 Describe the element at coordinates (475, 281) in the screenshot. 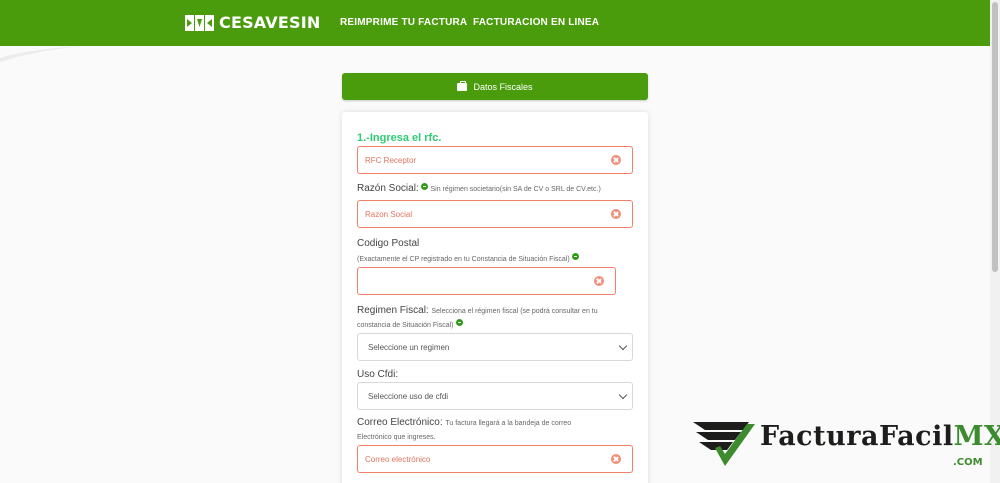

I see `codigo-postal-input` at that location.